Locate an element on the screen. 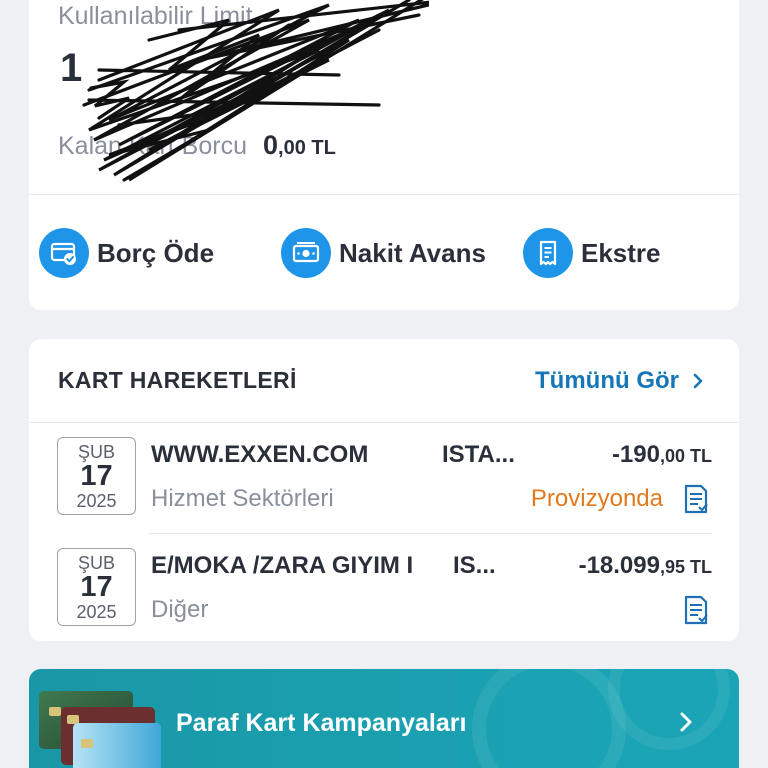 Image resolution: width=768 pixels, height=768 pixels. statement-button: Ekstre is located at coordinates (631, 253).